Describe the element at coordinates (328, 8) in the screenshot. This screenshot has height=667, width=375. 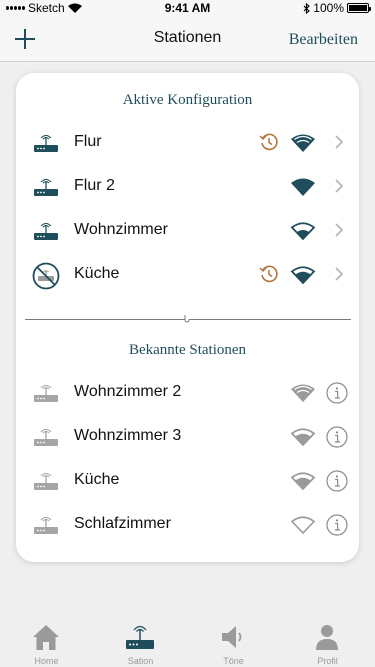
I see `battery-percent: 100%` at that location.